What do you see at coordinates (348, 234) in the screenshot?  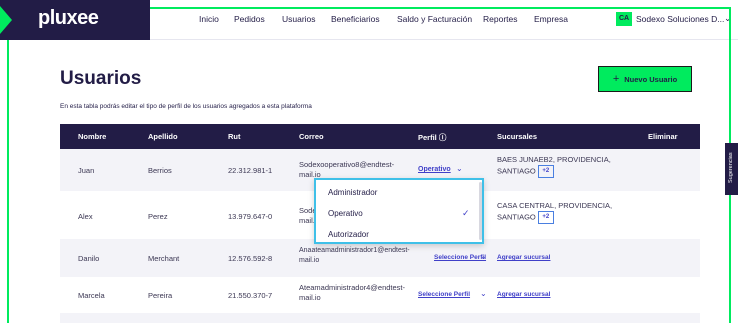 I see `dropdown-option-autorizador: Autorizador` at bounding box center [348, 234].